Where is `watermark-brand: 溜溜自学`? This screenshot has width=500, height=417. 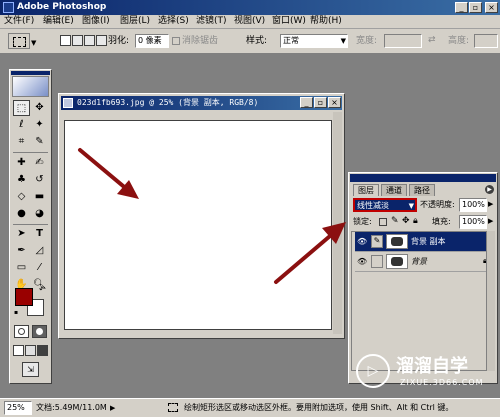 watermark-brand: 溜溜自学 is located at coordinates (432, 366).